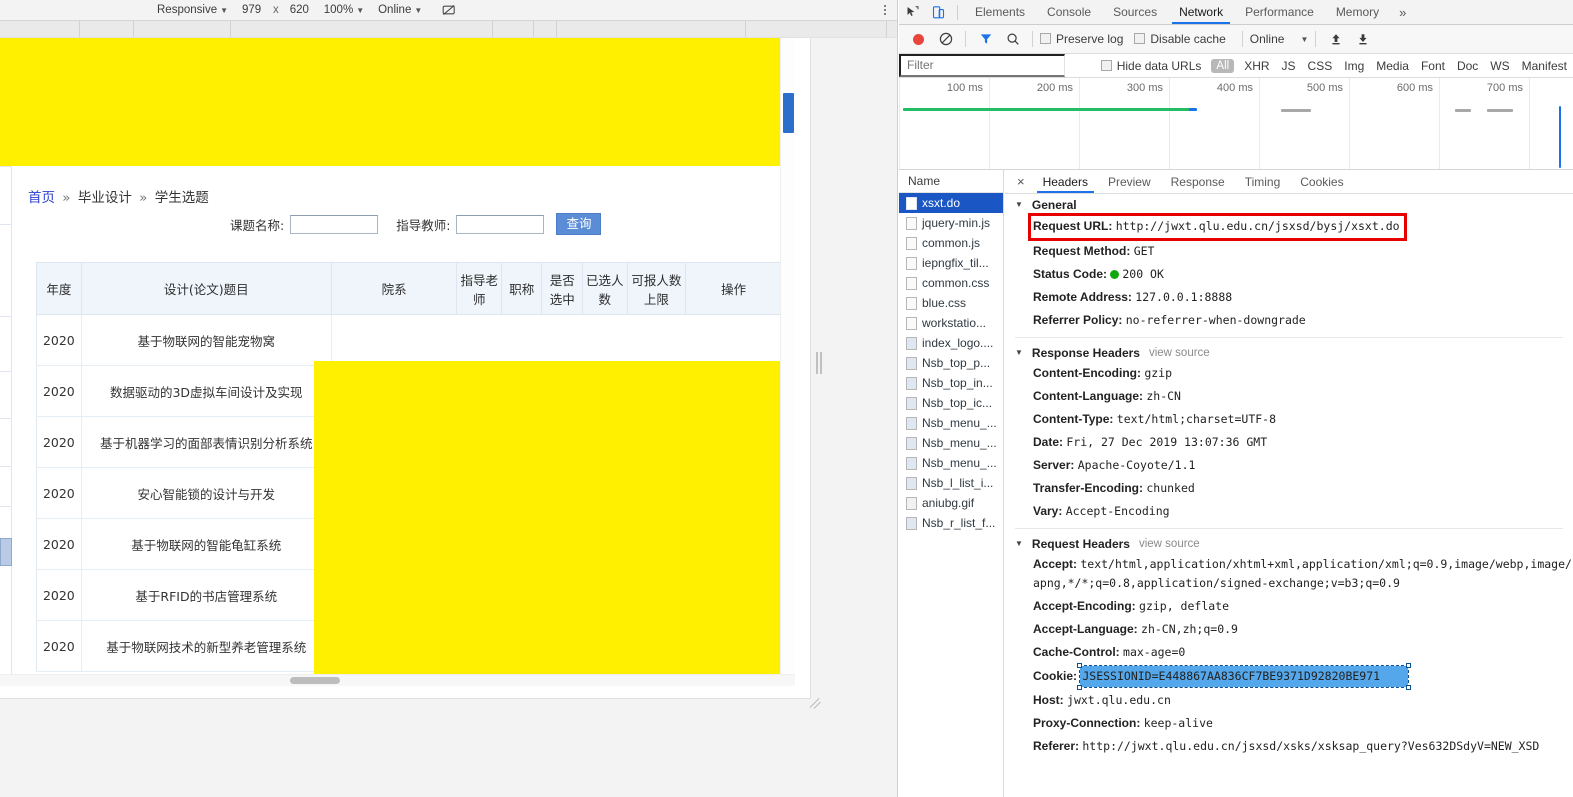 The image size is (1573, 797). What do you see at coordinates (951, 243) in the screenshot?
I see `list-item: common.js` at bounding box center [951, 243].